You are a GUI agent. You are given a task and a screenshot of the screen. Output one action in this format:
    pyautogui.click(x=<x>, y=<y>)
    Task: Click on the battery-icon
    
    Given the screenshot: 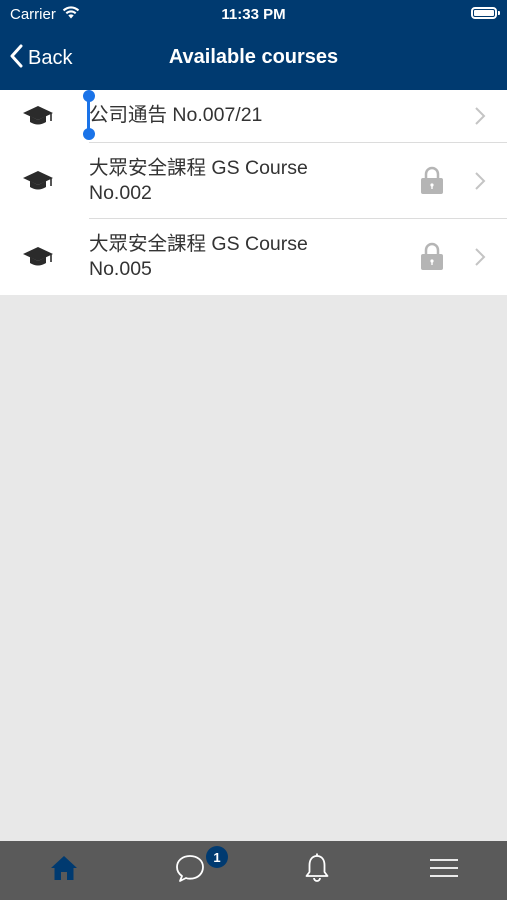 What is the action you would take?
    pyautogui.click(x=485, y=13)
    